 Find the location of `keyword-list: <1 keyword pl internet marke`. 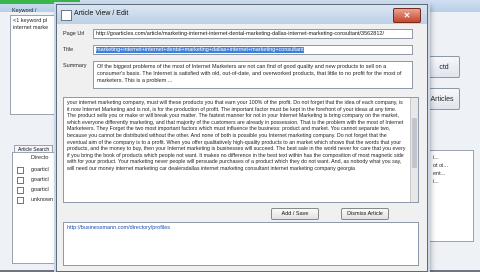

keyword-list: <1 keyword pl internet marke is located at coordinates (34, 65).